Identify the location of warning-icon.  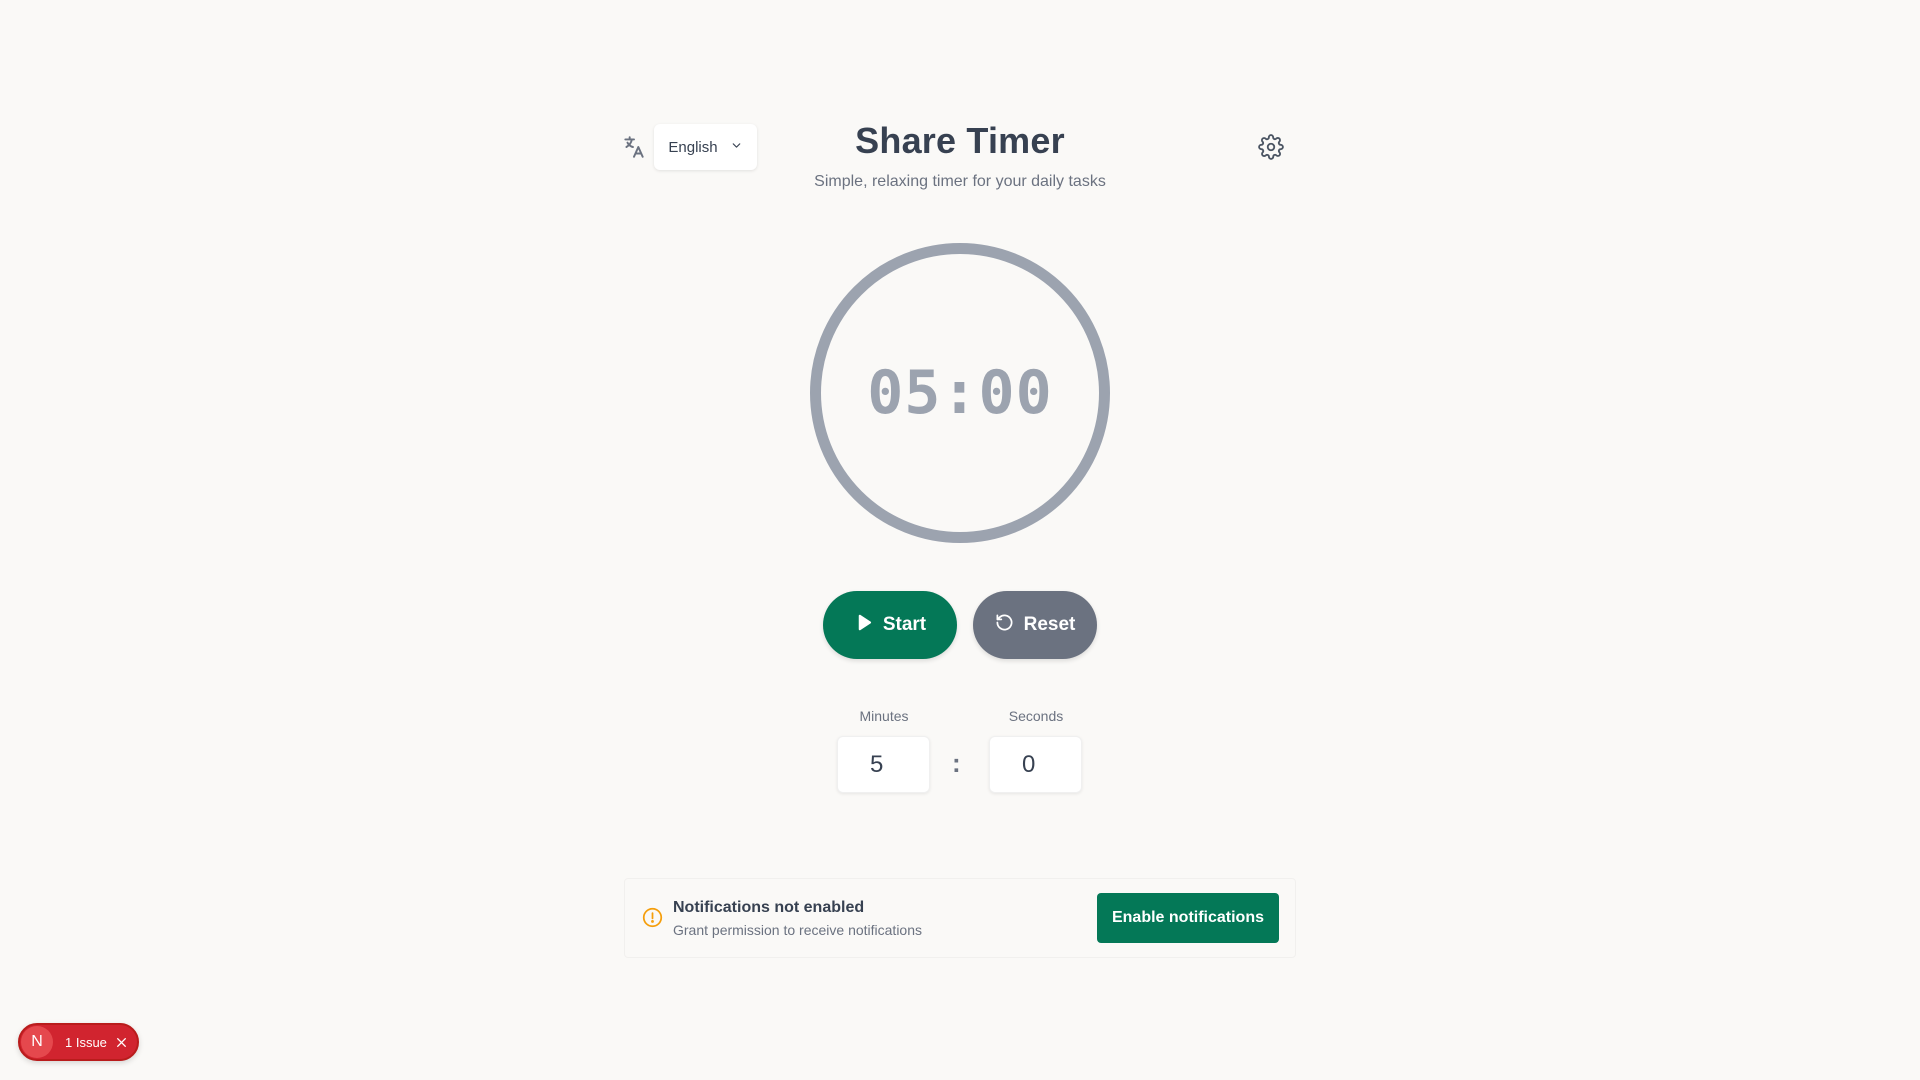
(652, 917).